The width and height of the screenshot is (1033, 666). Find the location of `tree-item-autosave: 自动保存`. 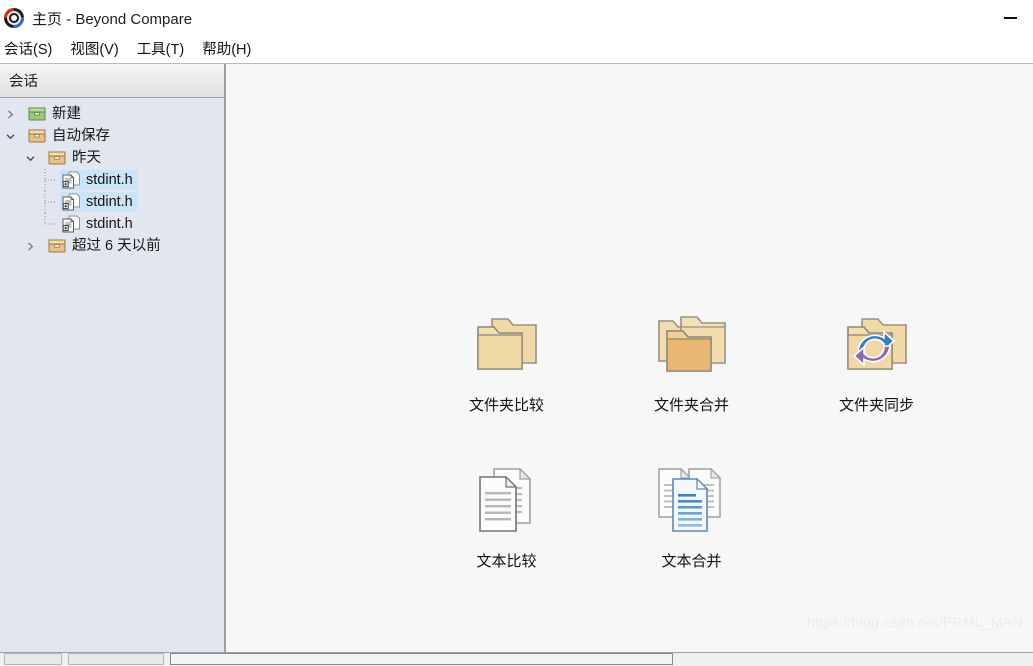

tree-item-autosave: 自动保存 is located at coordinates (112, 136).